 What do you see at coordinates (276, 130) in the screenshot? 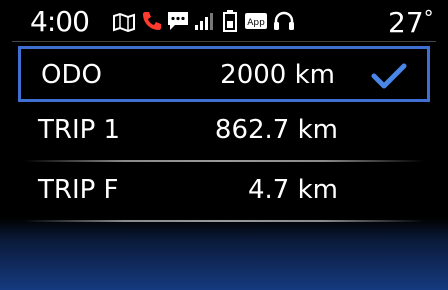
I see `trip1-value: 862.7 km` at bounding box center [276, 130].